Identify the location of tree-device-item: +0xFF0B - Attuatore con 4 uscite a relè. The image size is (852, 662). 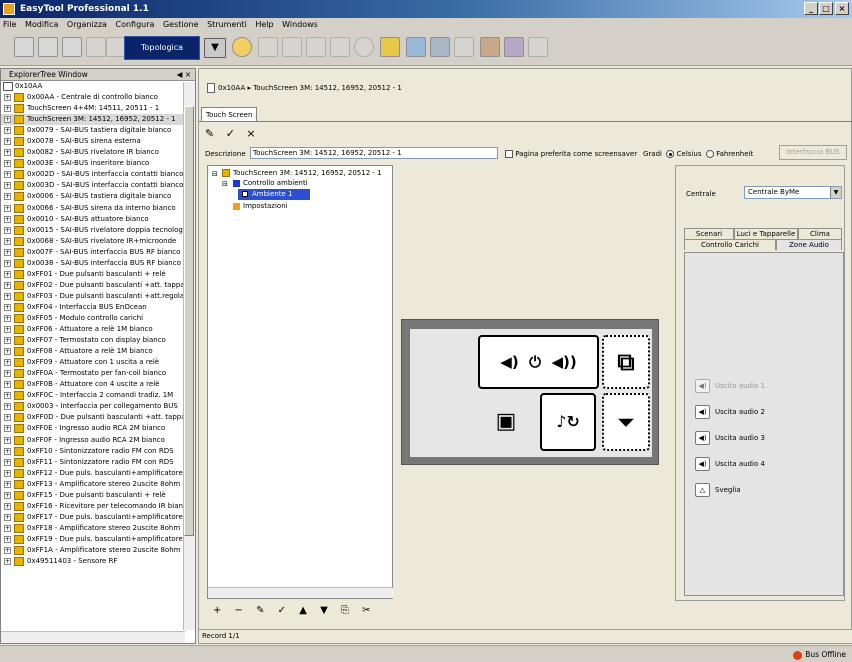
(98, 384).